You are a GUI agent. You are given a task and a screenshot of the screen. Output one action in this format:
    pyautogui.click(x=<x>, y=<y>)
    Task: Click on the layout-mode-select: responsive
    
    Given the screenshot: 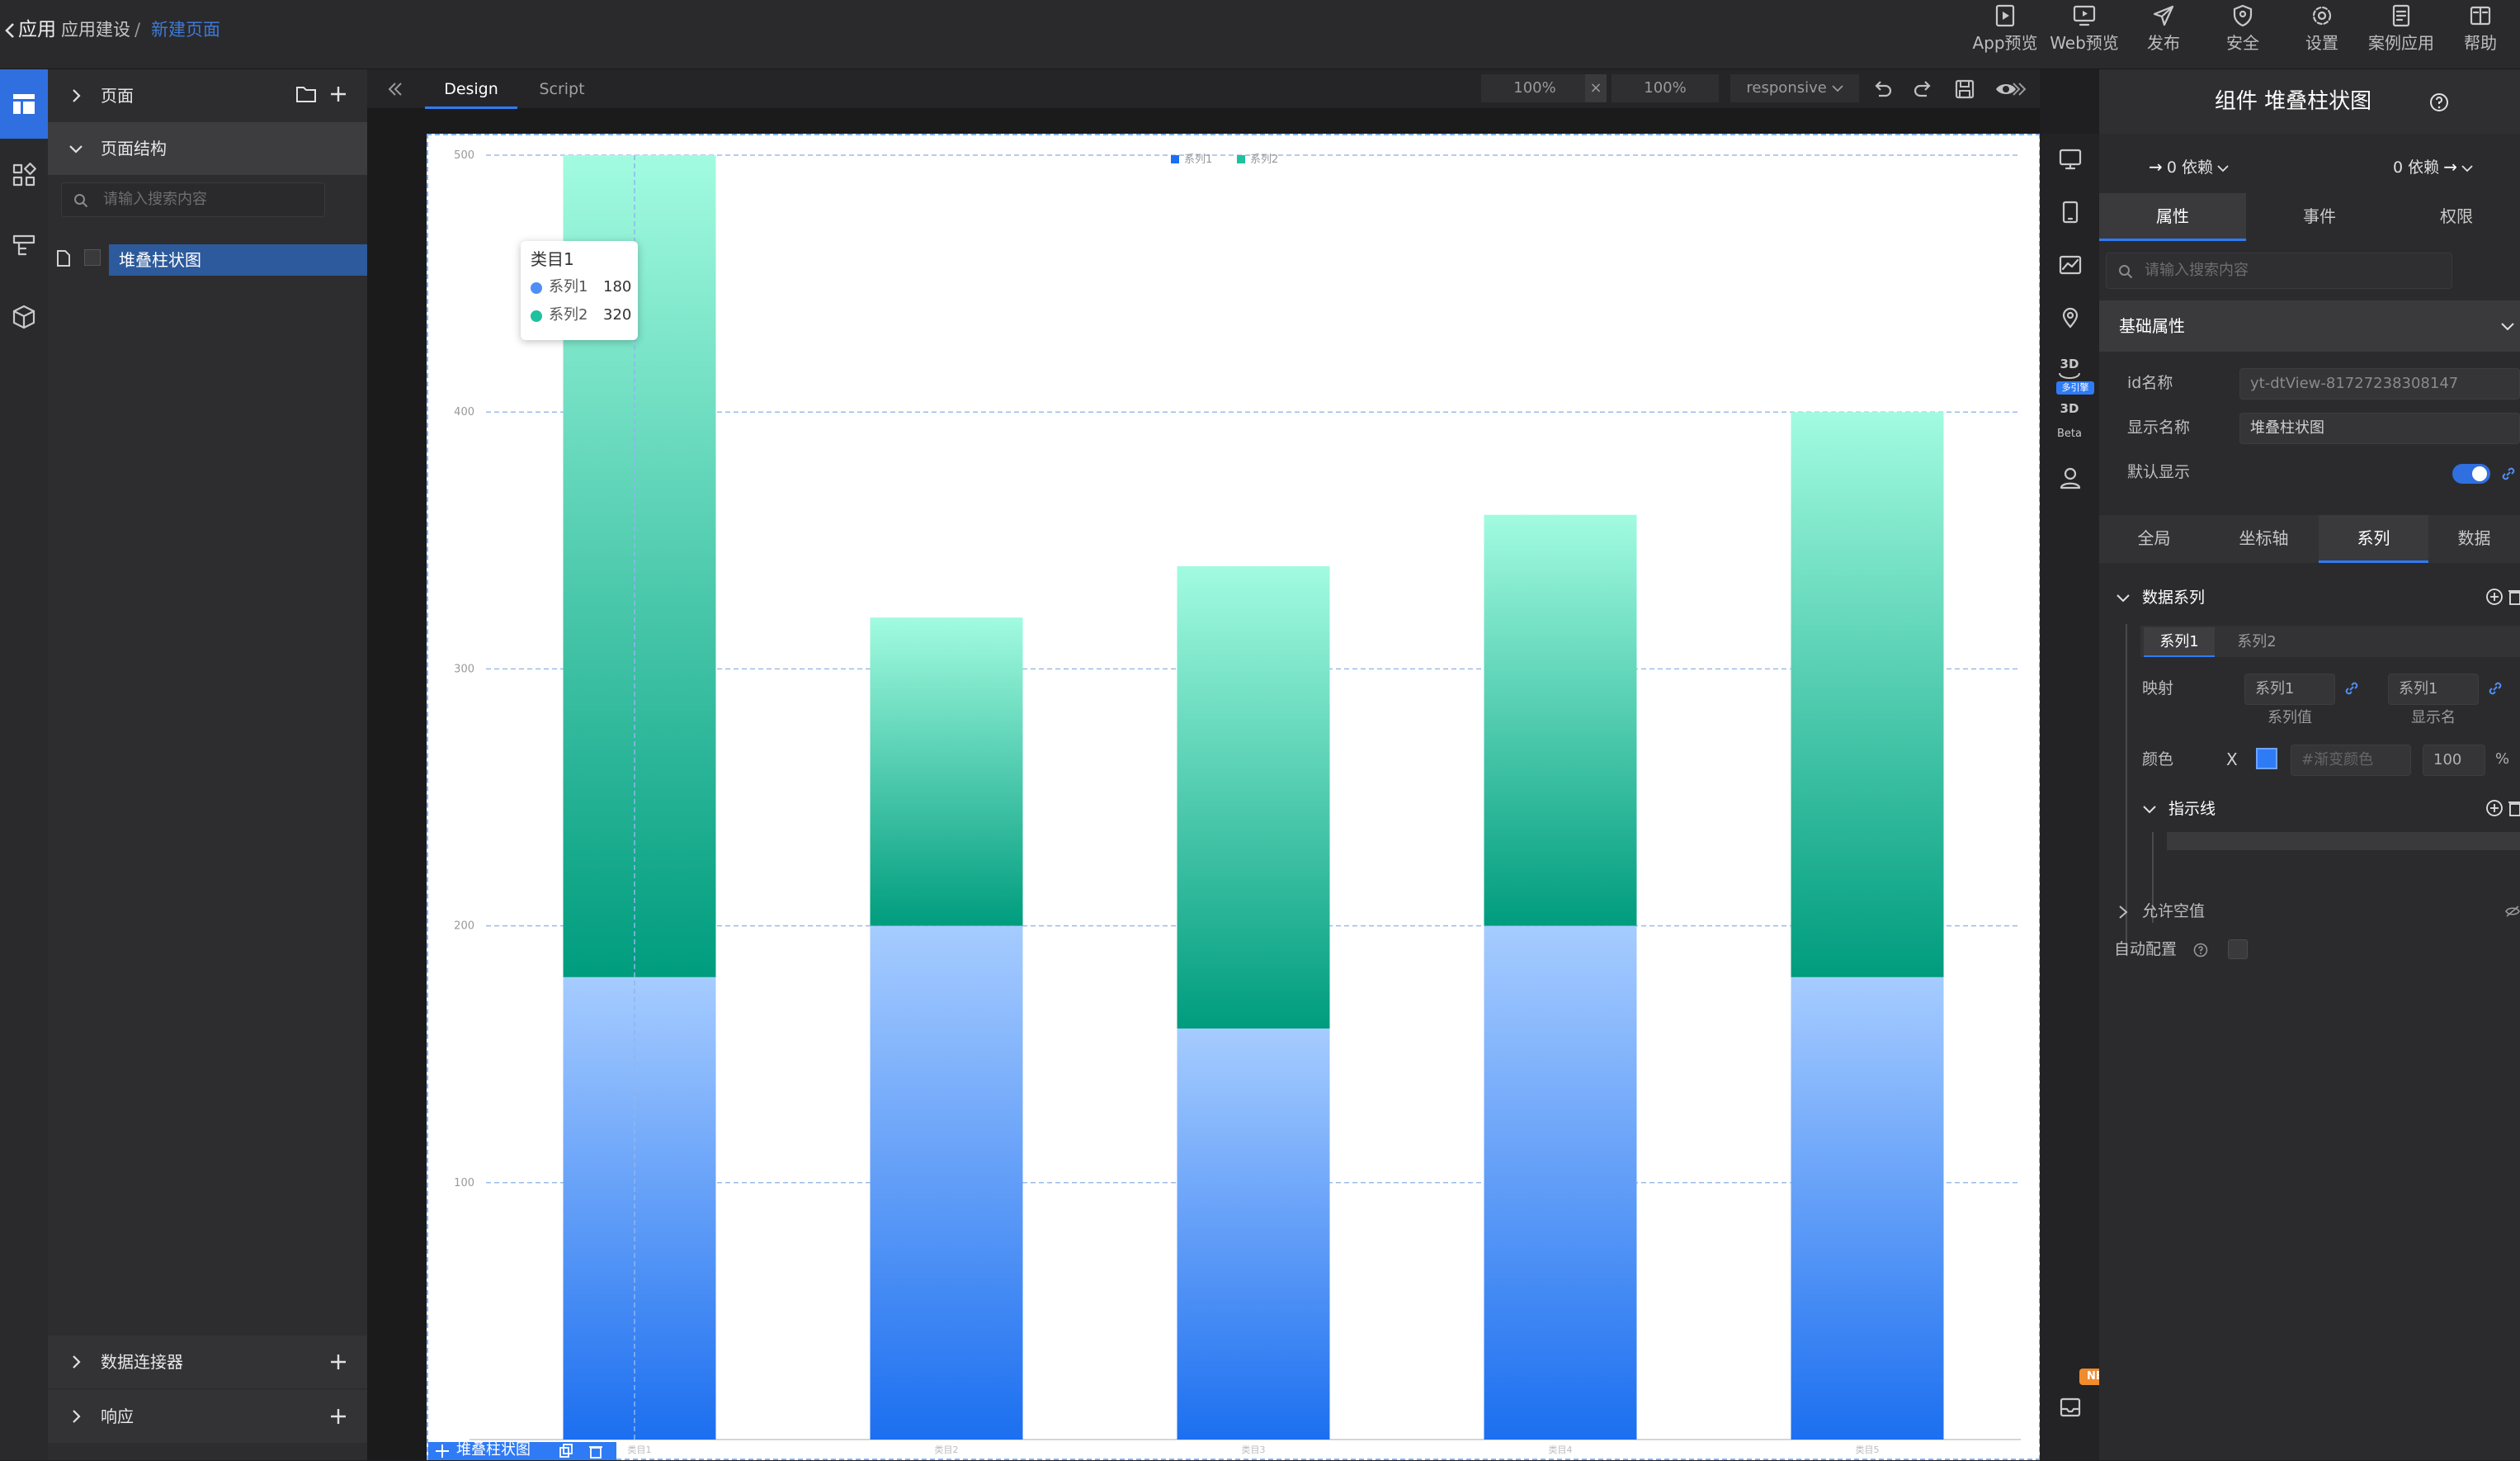 What is the action you would take?
    pyautogui.click(x=1794, y=88)
    